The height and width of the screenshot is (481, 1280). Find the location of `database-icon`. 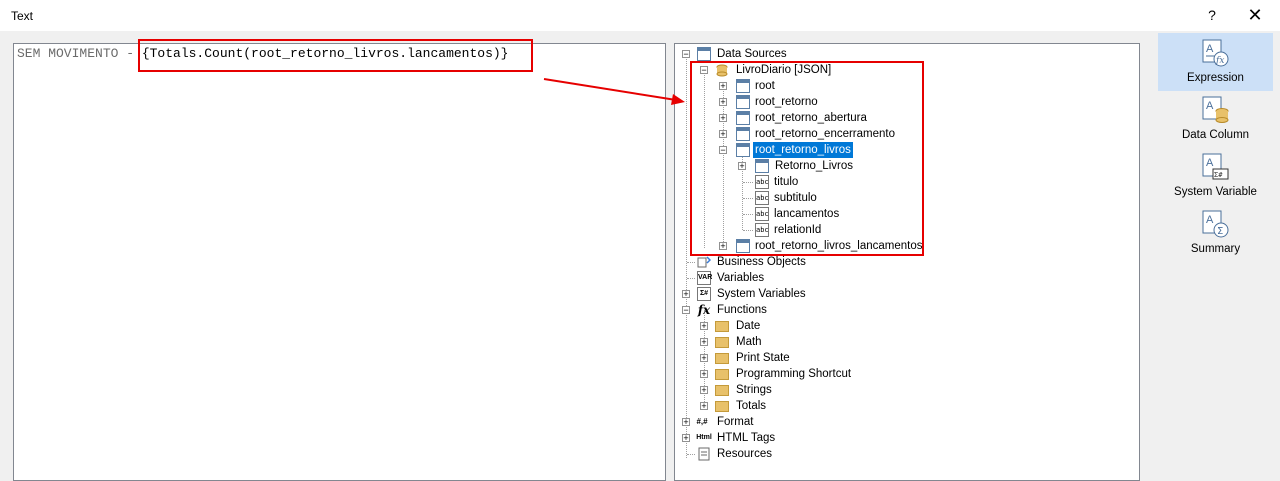

database-icon is located at coordinates (722, 70).